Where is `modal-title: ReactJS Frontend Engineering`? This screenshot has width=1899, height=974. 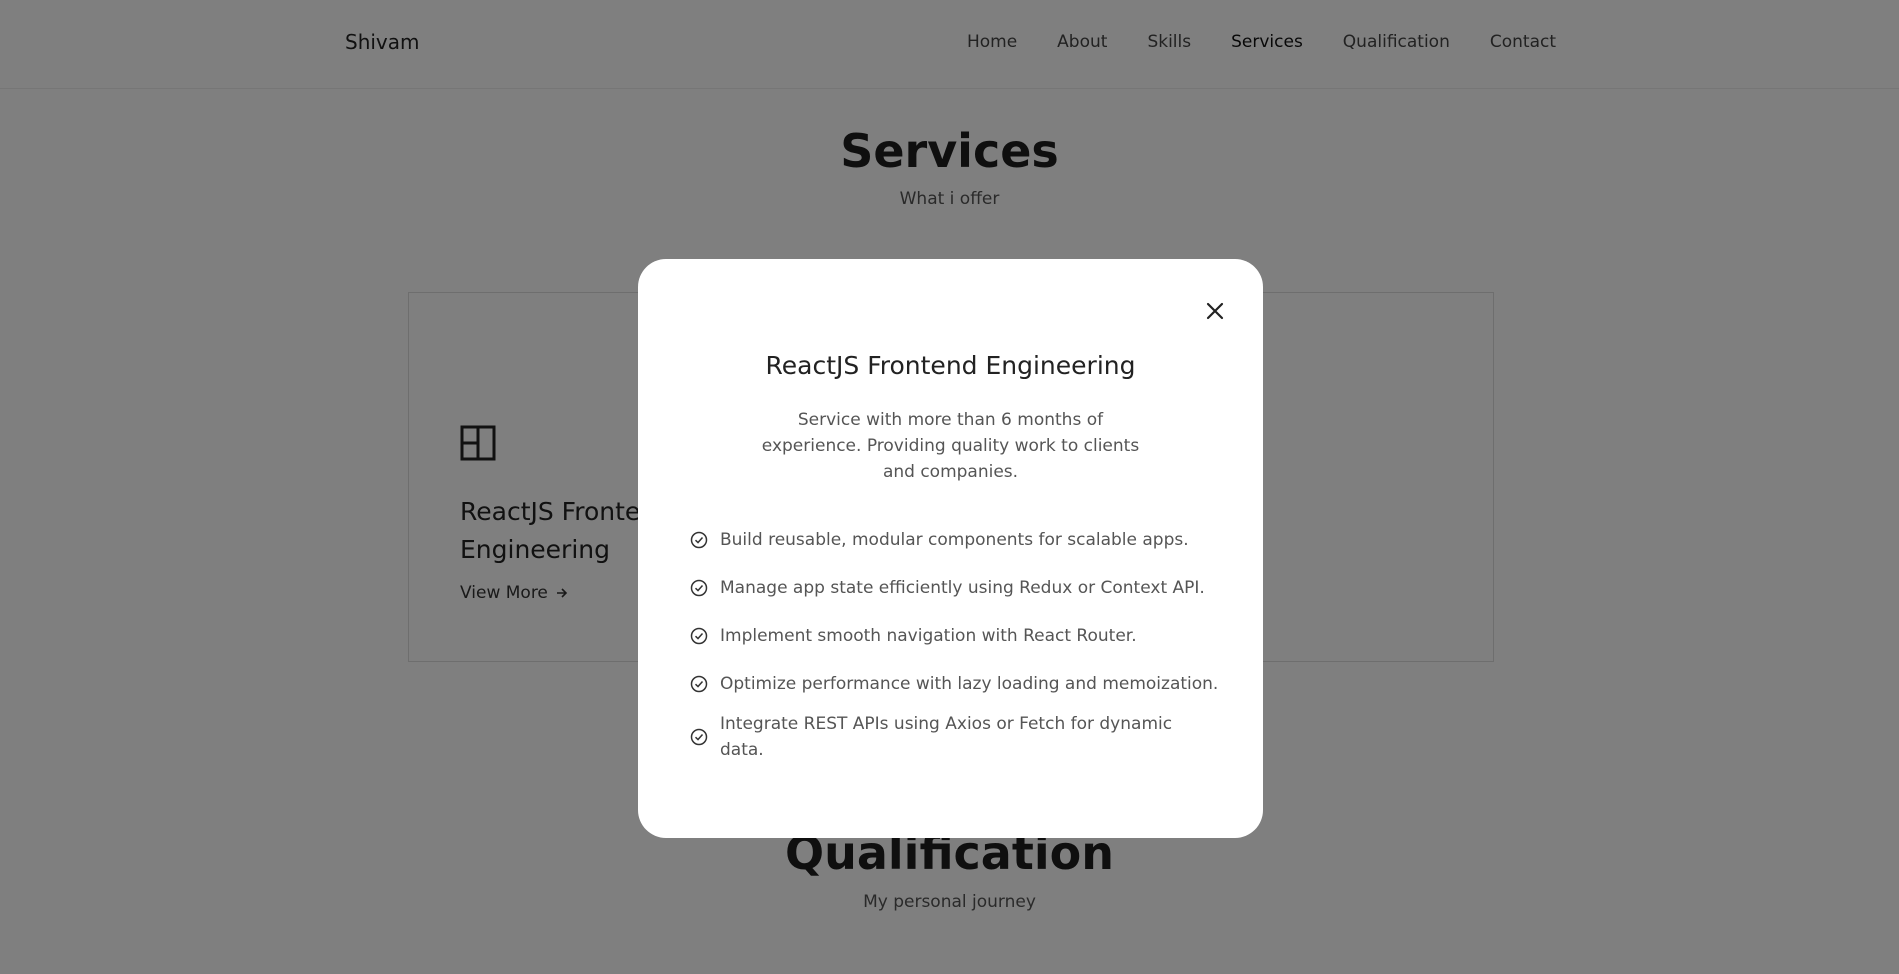 modal-title: ReactJS Frontend Engineering is located at coordinates (950, 365).